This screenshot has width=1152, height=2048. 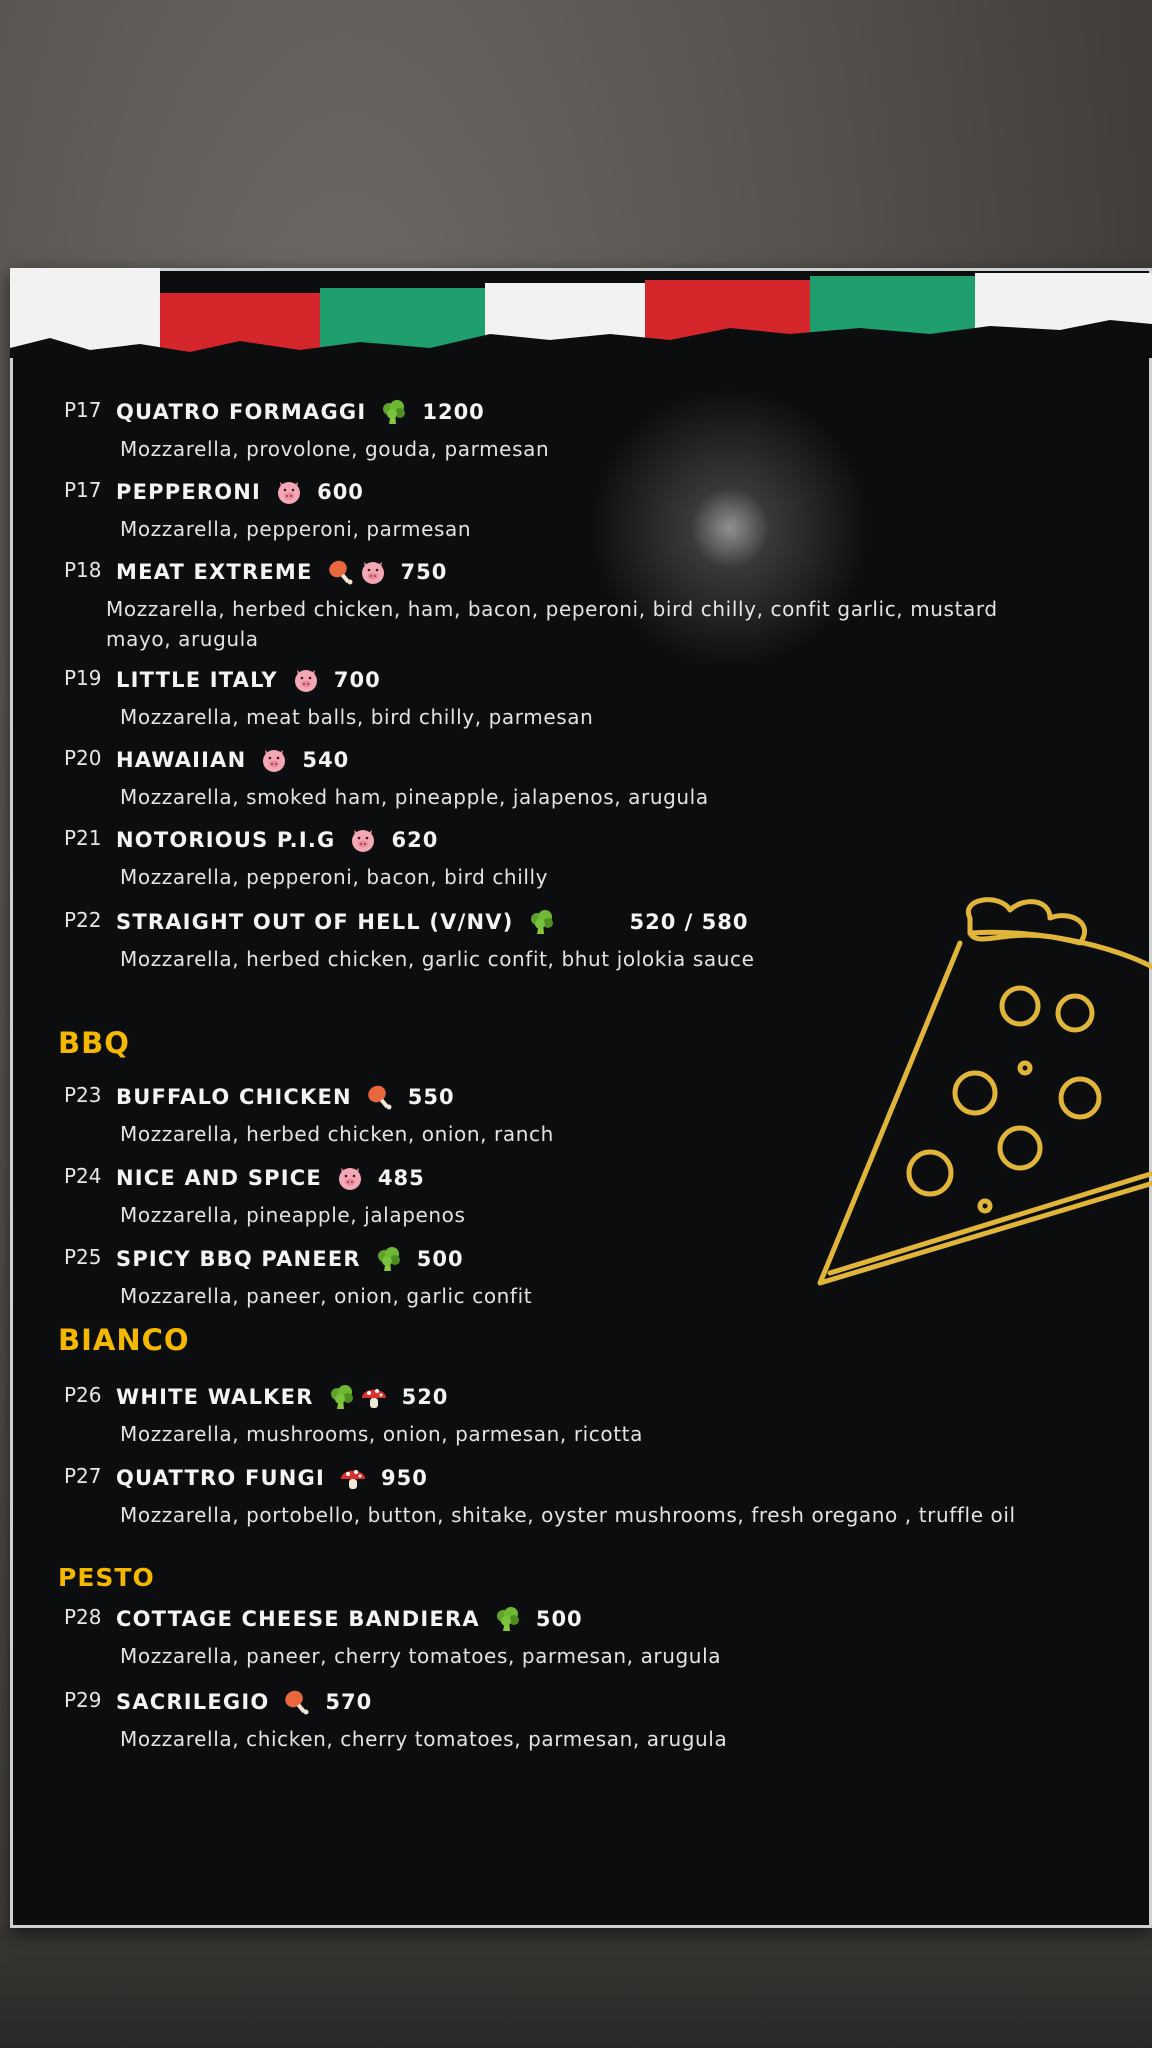 I want to click on item-title-row: NICE AND SPICE 485, so click(x=270, y=1178).